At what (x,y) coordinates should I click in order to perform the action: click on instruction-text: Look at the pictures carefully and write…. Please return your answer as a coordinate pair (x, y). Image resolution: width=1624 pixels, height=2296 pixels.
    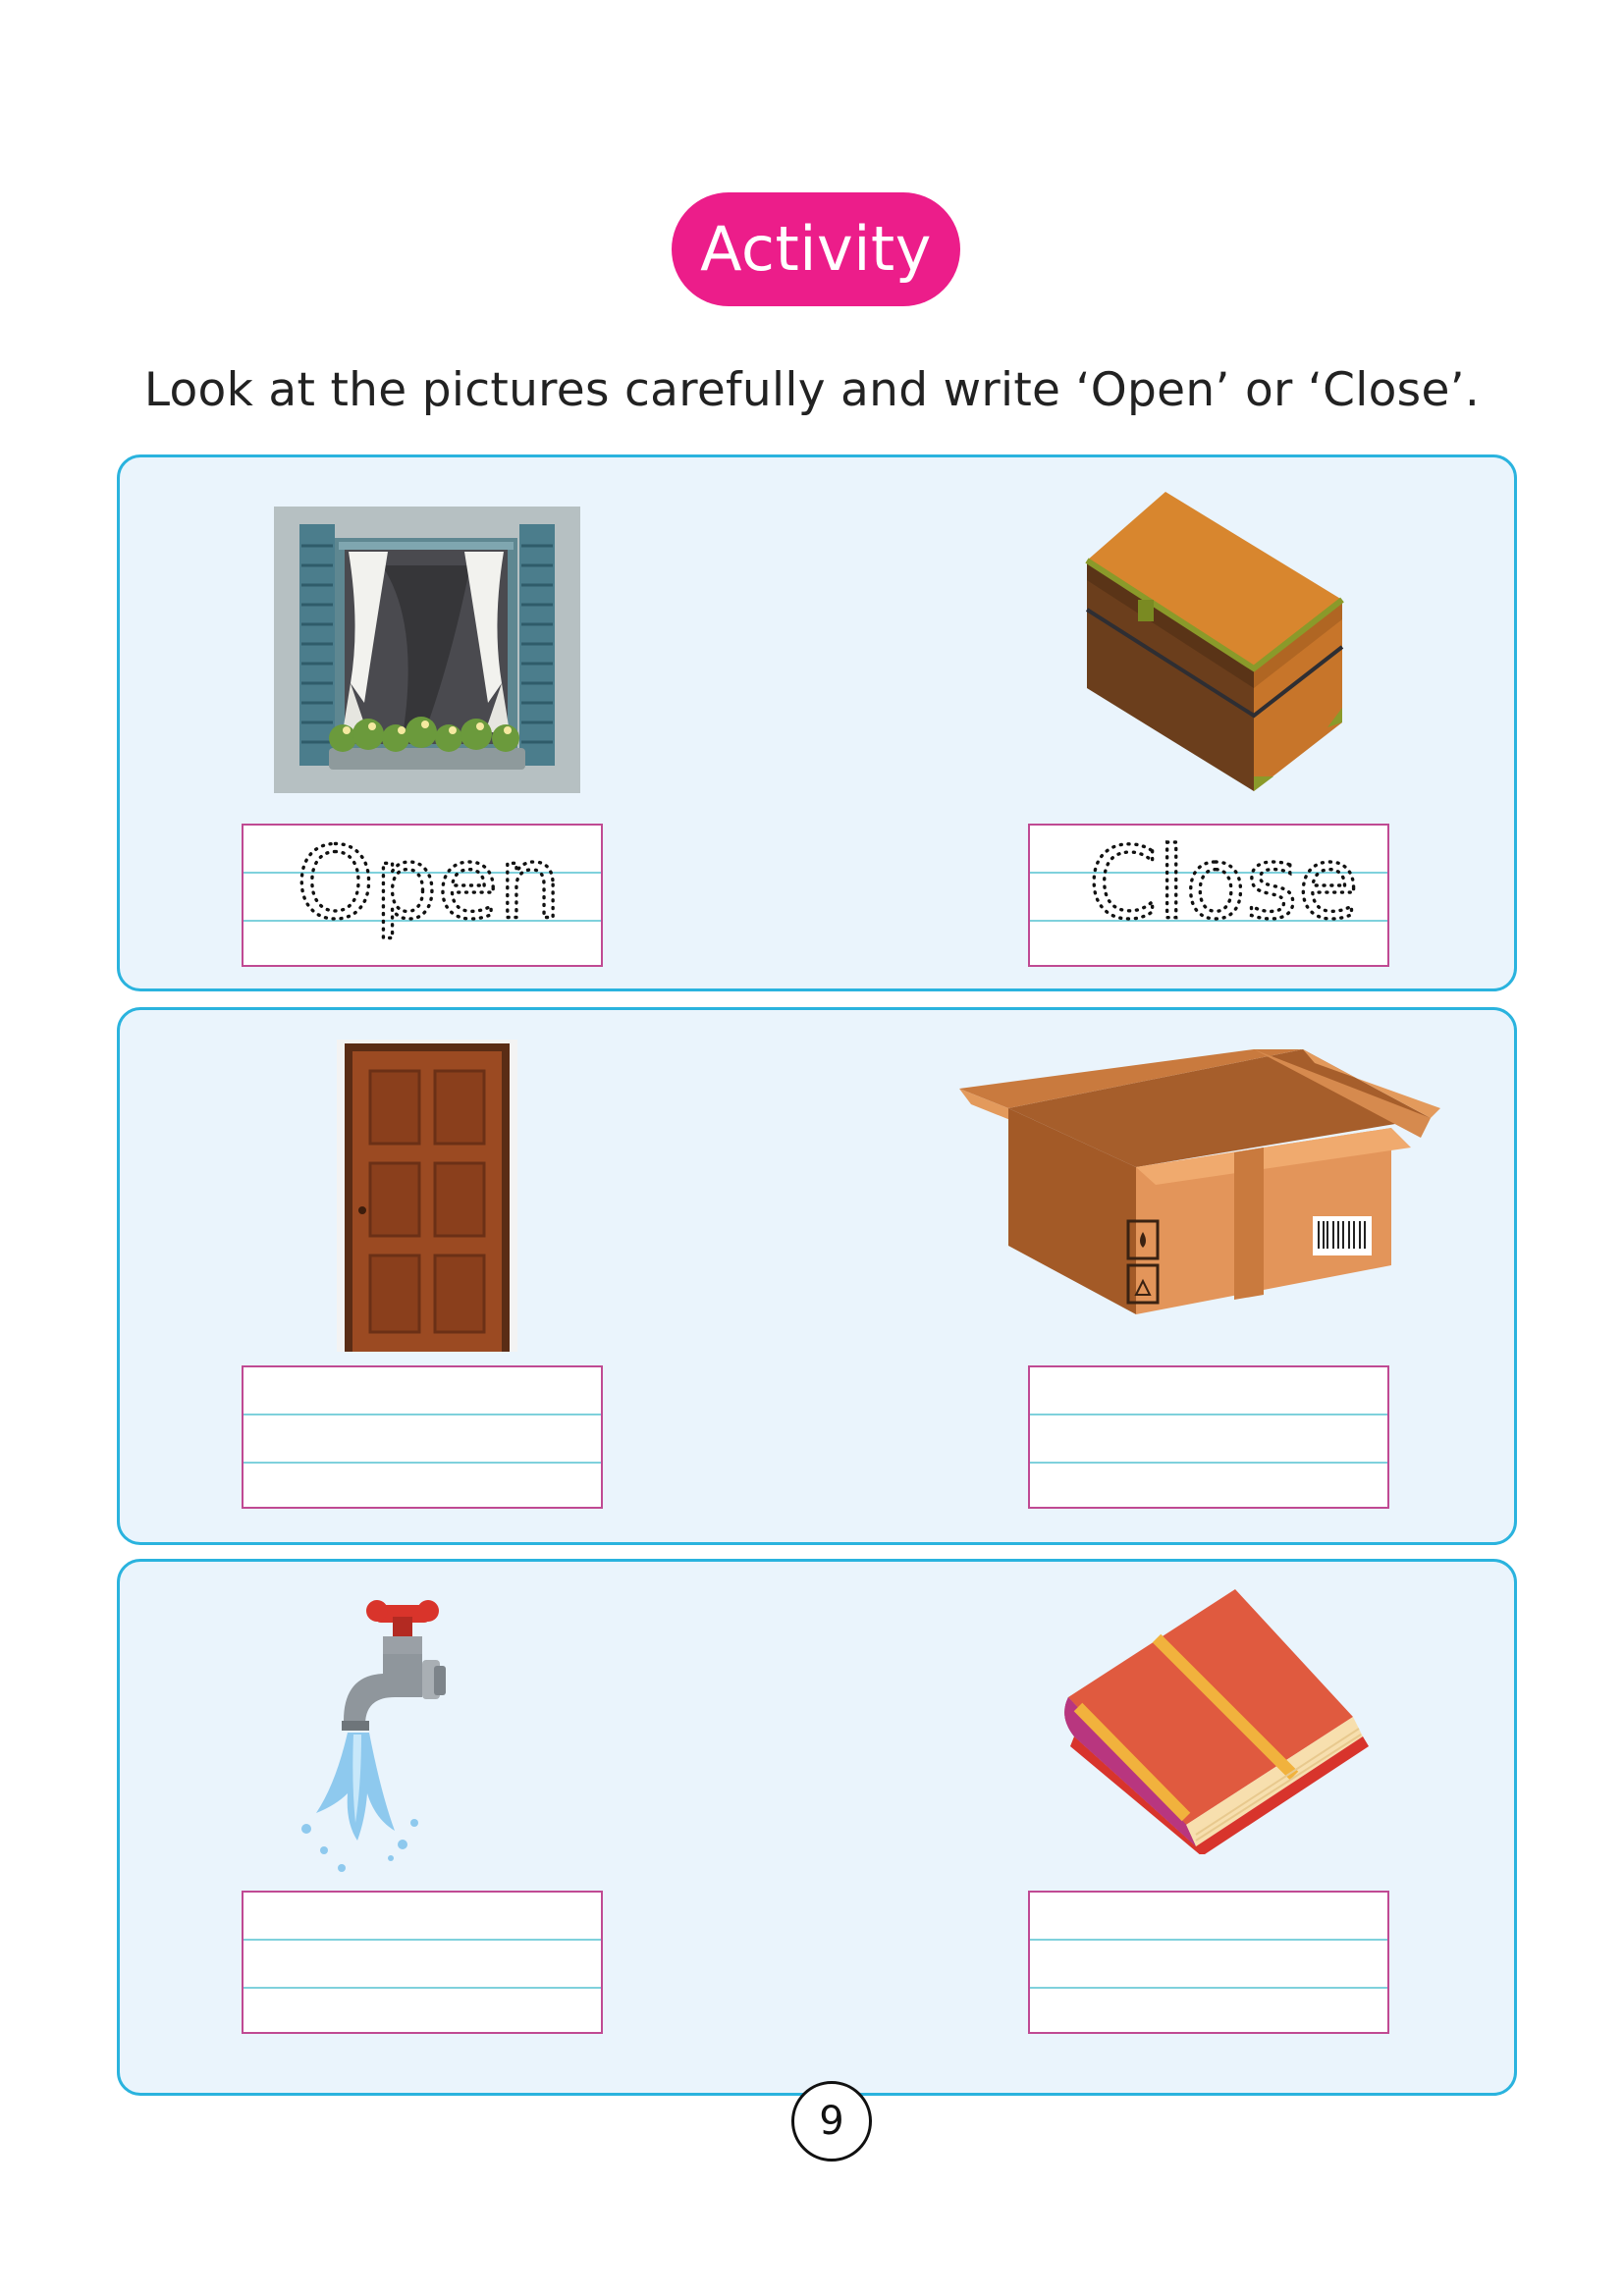
    Looking at the image, I should click on (812, 390).